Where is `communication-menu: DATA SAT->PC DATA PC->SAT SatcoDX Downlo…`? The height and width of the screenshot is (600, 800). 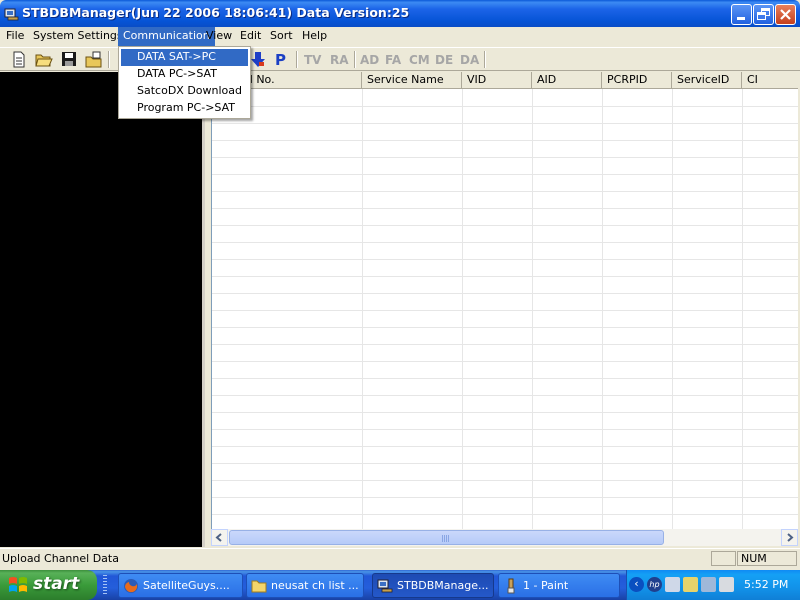 communication-menu: DATA SAT->PC DATA PC->SAT SatcoDX Downlo… is located at coordinates (184, 82).